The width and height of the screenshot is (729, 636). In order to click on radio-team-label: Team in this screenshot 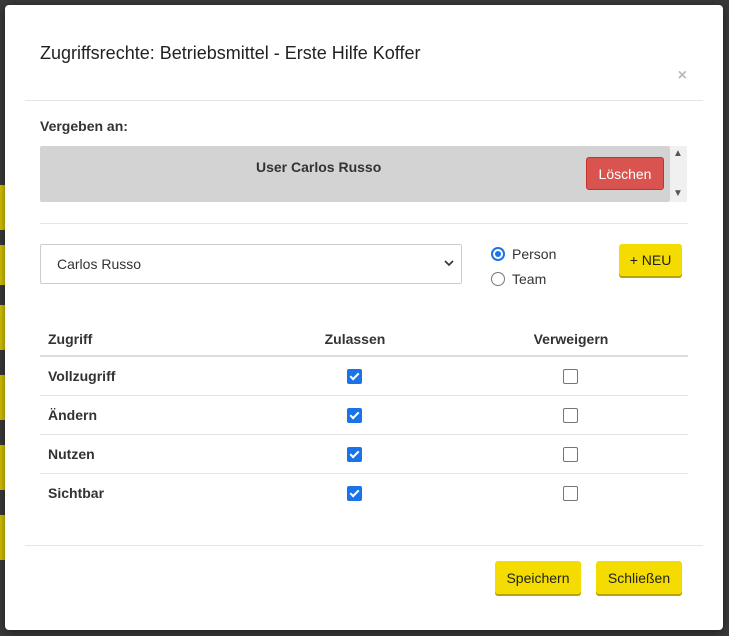, I will do `click(529, 279)`.